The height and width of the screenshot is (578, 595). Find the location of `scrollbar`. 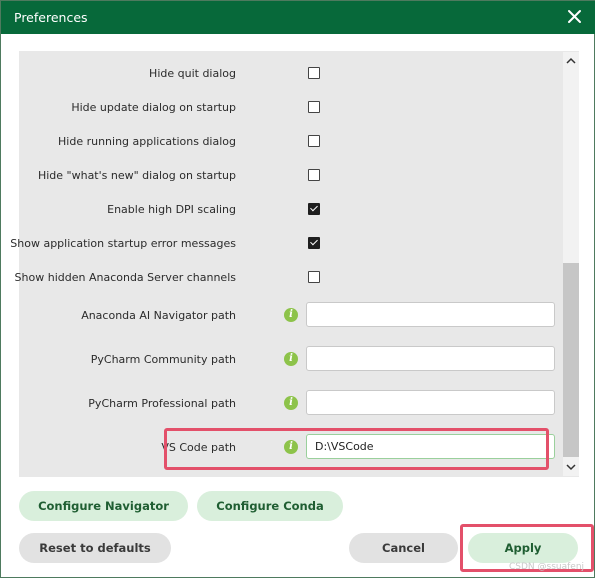

scrollbar is located at coordinates (571, 264).